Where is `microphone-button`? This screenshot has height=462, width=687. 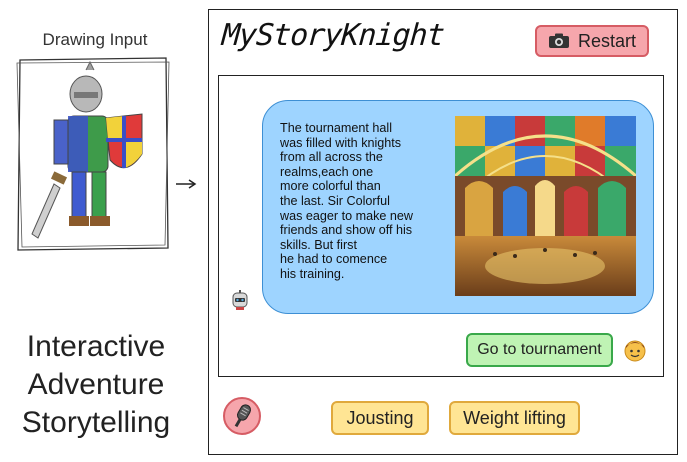
microphone-button is located at coordinates (242, 416).